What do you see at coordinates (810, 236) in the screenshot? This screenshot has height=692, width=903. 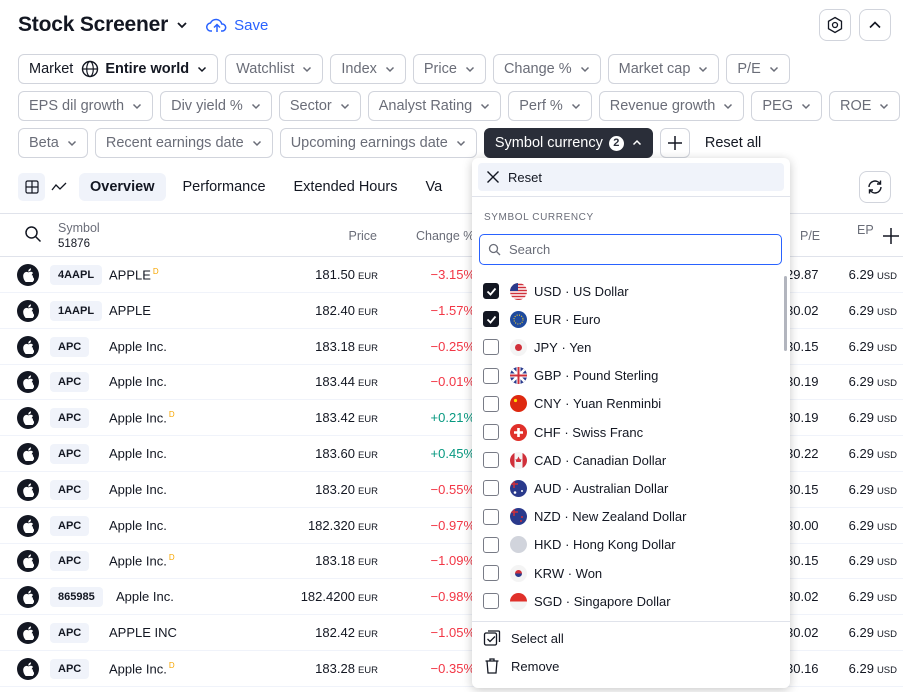 I see `pe-header: P/E` at bounding box center [810, 236].